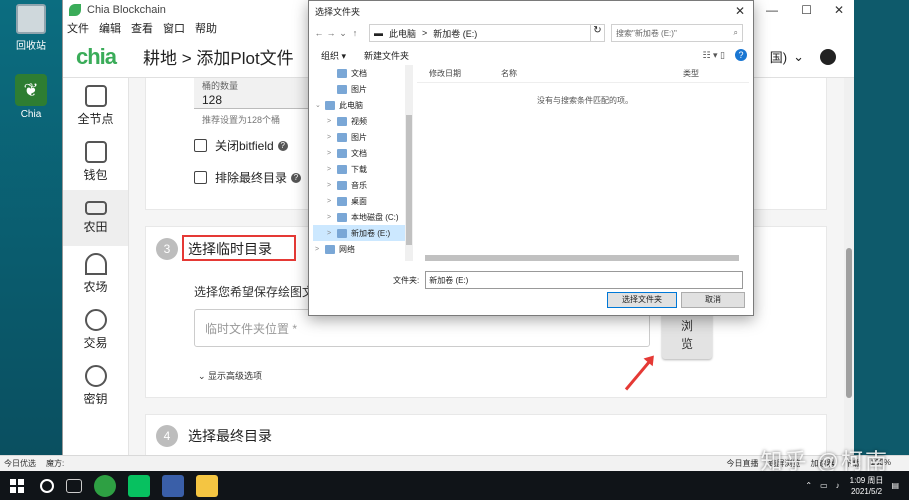 Image resolution: width=909 pixels, height=500 pixels. Describe the element at coordinates (808, 485) in the screenshot. I see `tray-arrow-icon: ⌃` at that location.